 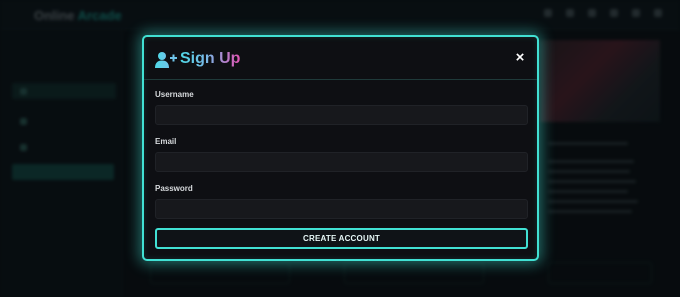 I want to click on username-input, so click(x=341, y=115).